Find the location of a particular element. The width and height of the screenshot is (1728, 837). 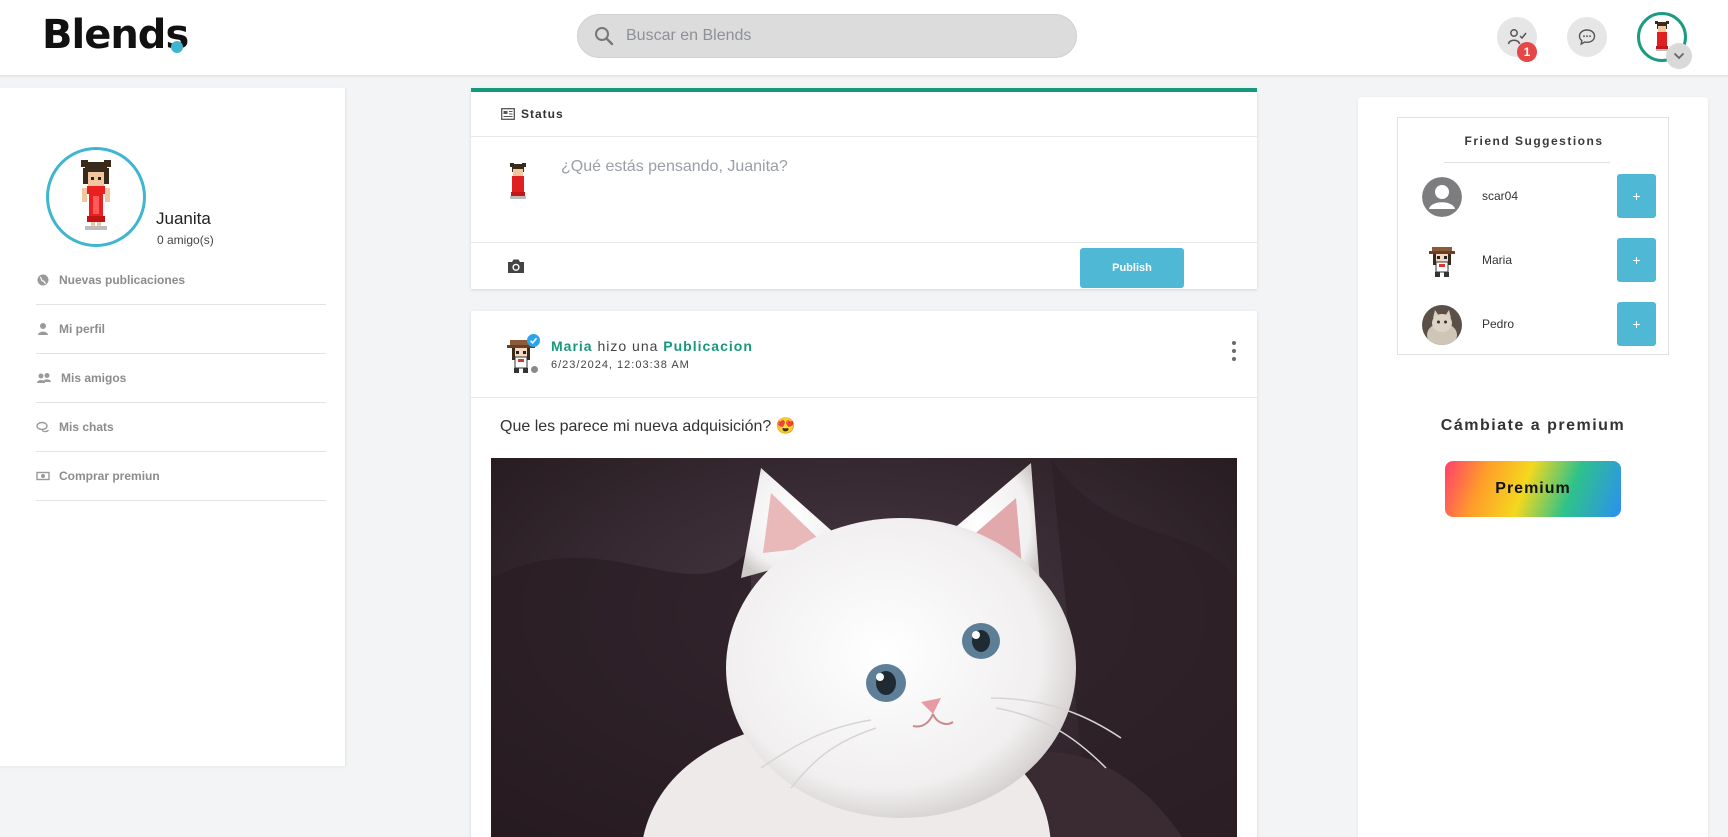

chat-bubble-icon is located at coordinates (1587, 37).